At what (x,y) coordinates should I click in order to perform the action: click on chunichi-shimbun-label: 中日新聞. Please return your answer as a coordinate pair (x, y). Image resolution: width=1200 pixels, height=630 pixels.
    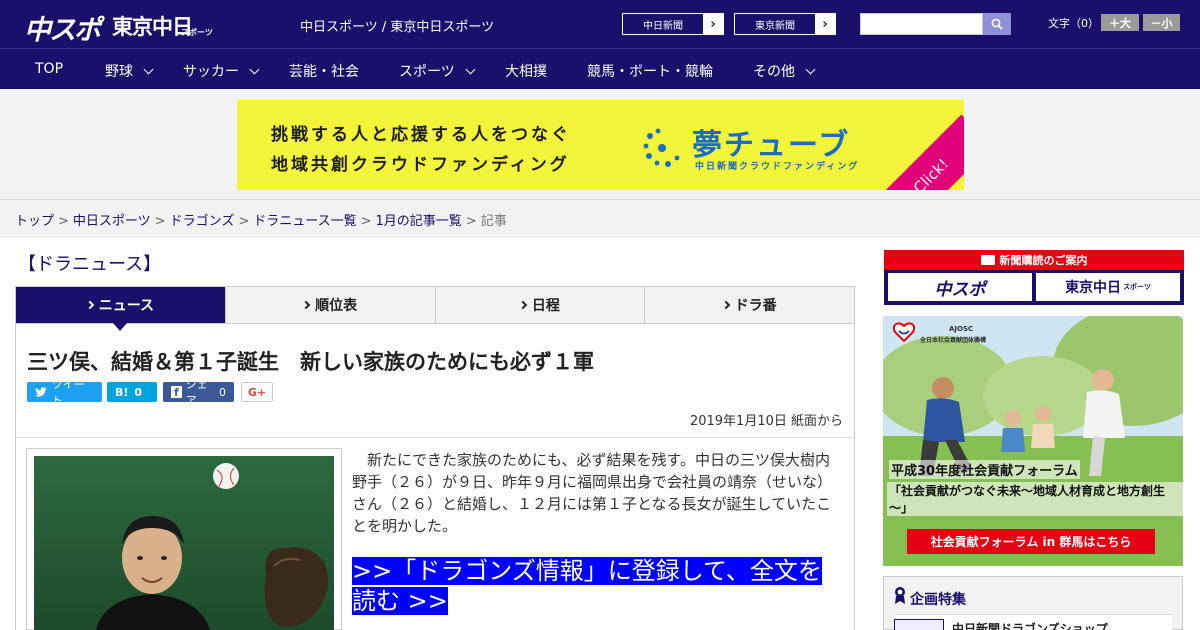
    Looking at the image, I should click on (663, 26).